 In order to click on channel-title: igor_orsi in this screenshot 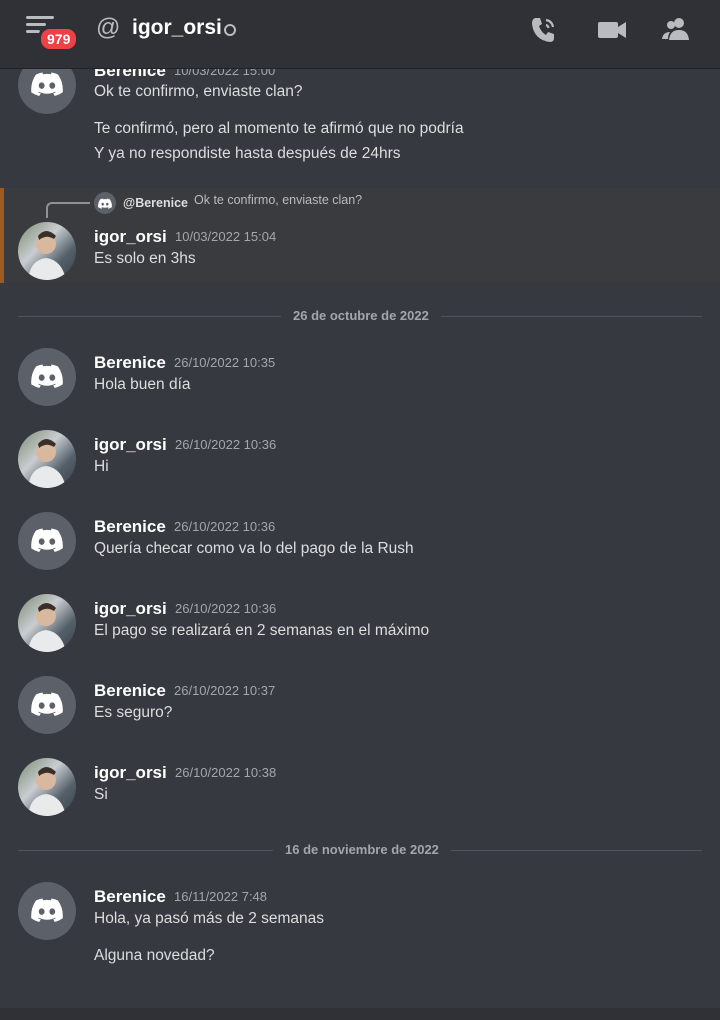, I will do `click(177, 28)`.